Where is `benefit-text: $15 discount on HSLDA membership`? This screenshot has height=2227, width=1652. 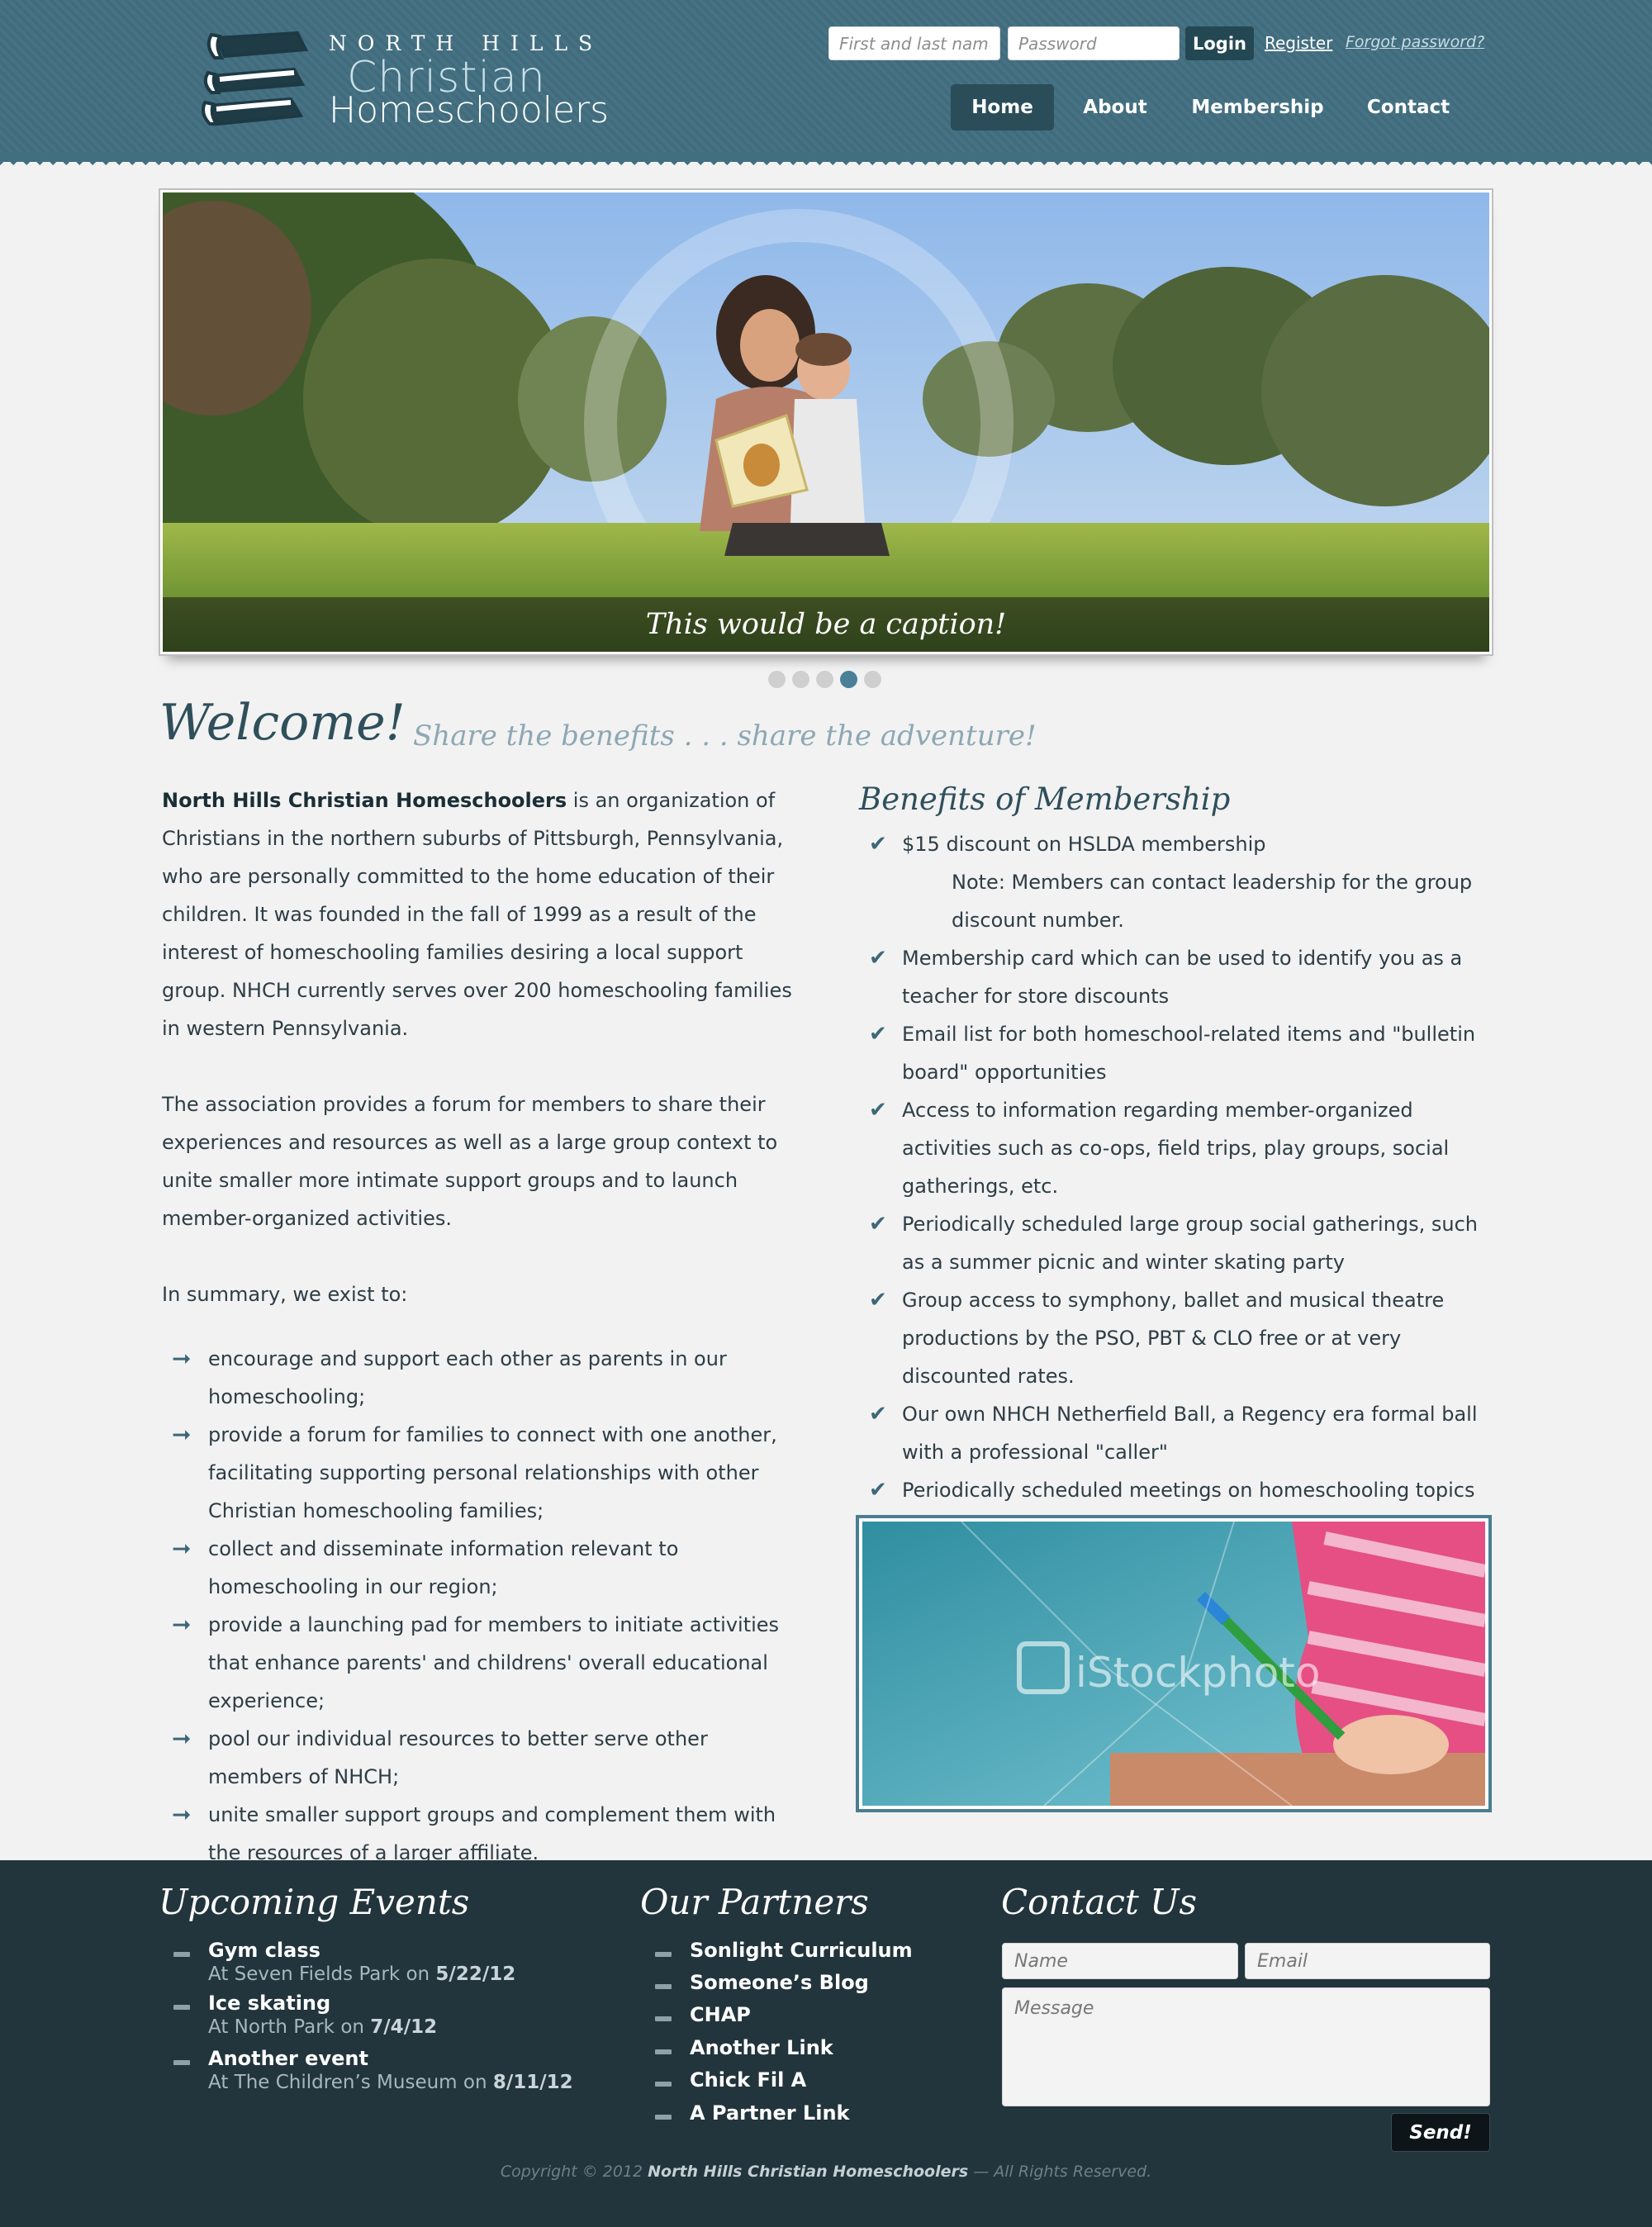
benefit-text: $15 discount on HSLDA membership is located at coordinates (1084, 844).